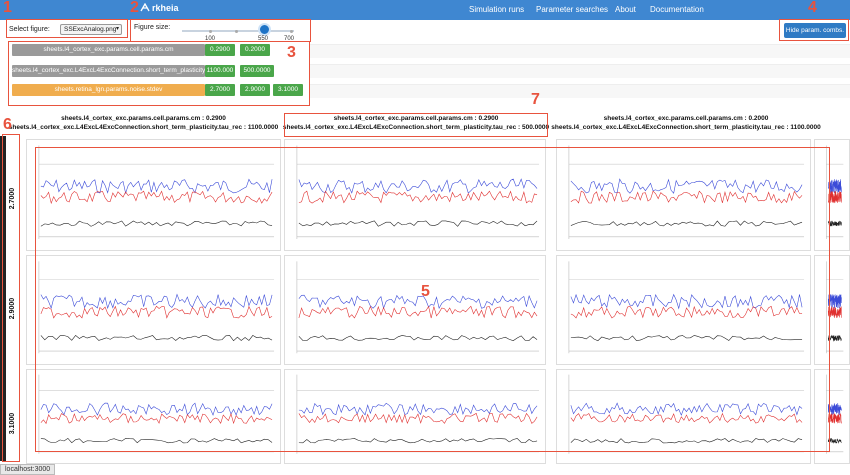 The width and height of the screenshot is (850, 475). What do you see at coordinates (834, 197) in the screenshot?
I see `red-trace` at bounding box center [834, 197].